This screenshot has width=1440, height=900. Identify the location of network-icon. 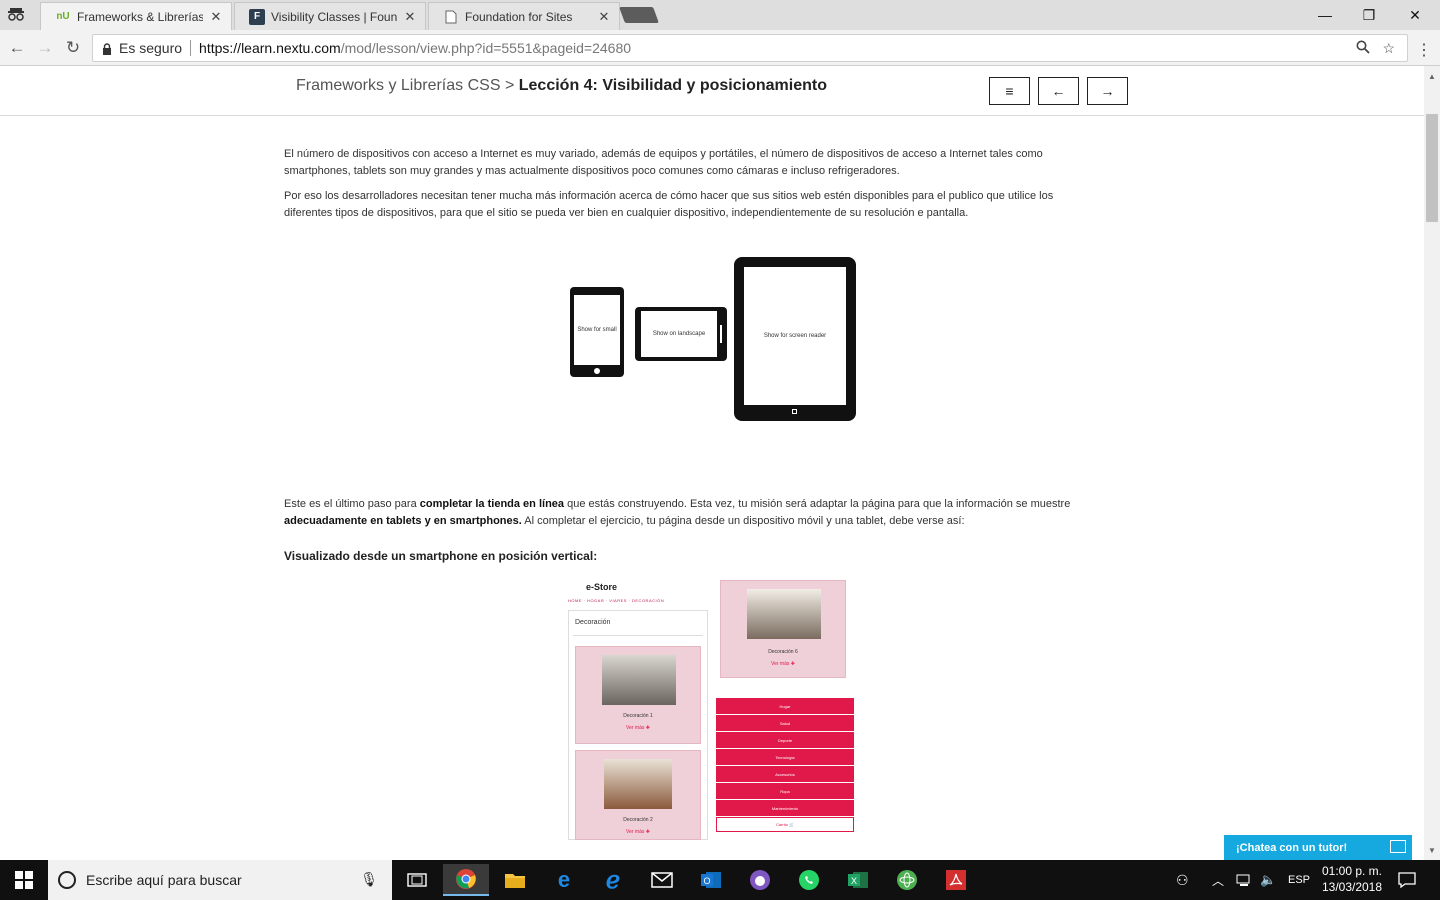
(1244, 880).